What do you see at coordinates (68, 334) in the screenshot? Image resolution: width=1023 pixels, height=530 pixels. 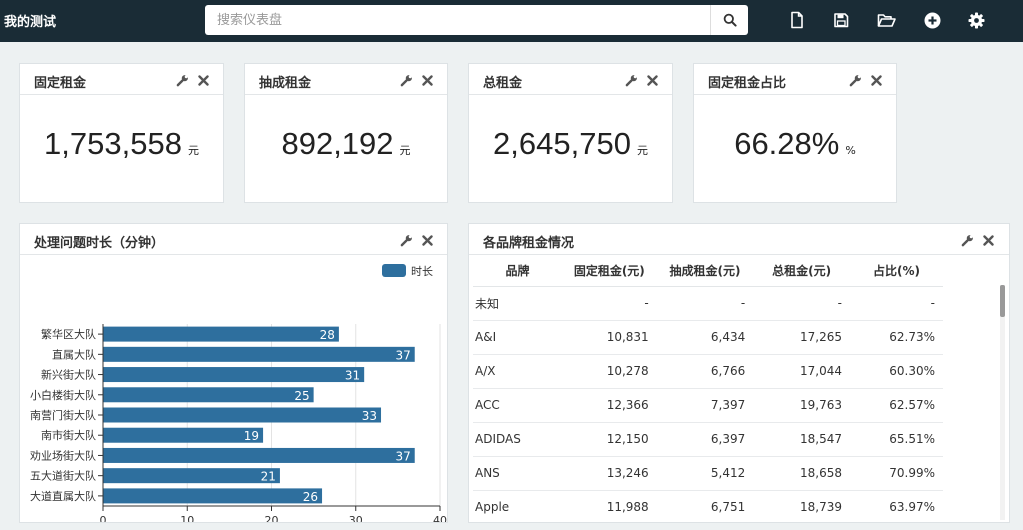 I see `category-label: 繁华区大队` at bounding box center [68, 334].